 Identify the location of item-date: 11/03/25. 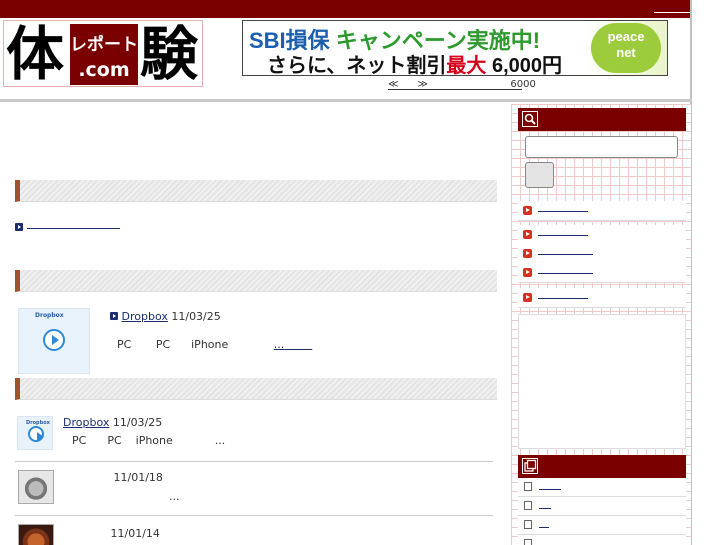
(137, 422).